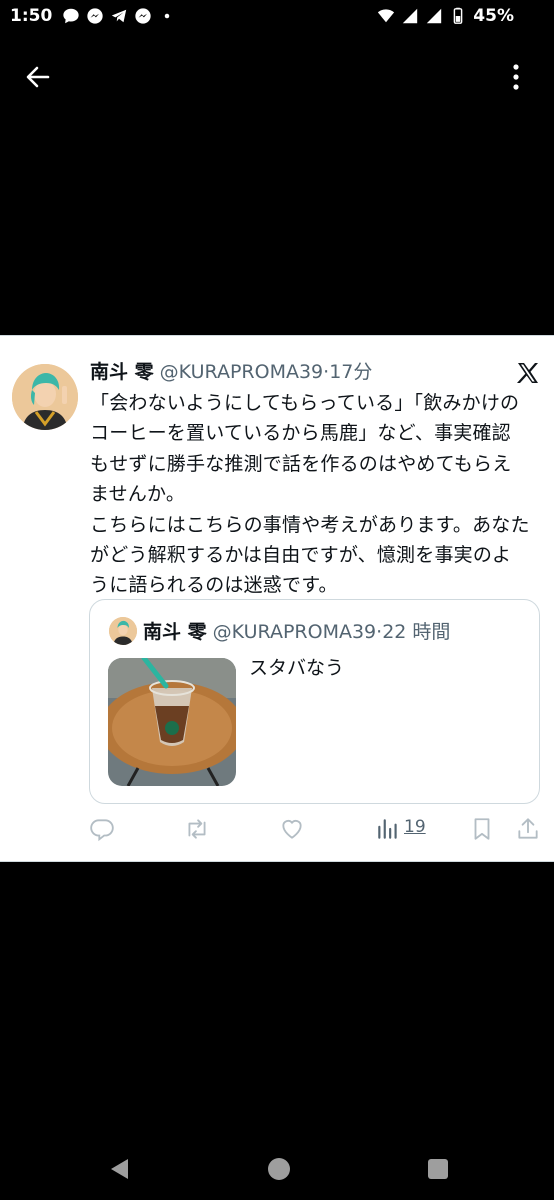 Image resolution: width=554 pixels, height=1200 pixels. I want to click on quote-time: 22 時間, so click(416, 632).